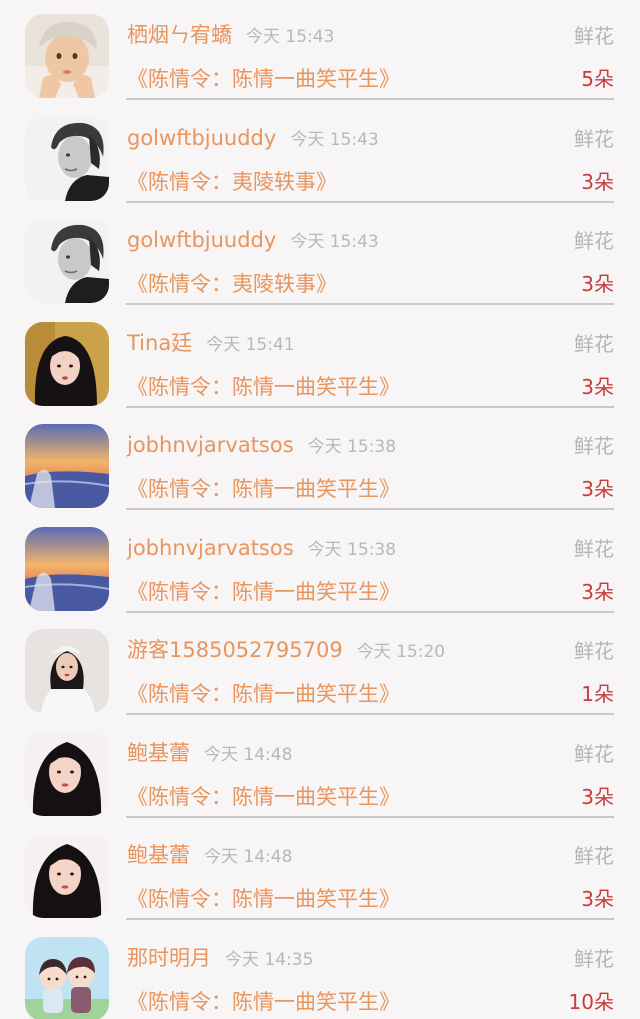 Image resolution: width=640 pixels, height=1019 pixels. I want to click on user-name: 栖烟ㄣ宥蟜 今天 15:43, so click(230, 36).